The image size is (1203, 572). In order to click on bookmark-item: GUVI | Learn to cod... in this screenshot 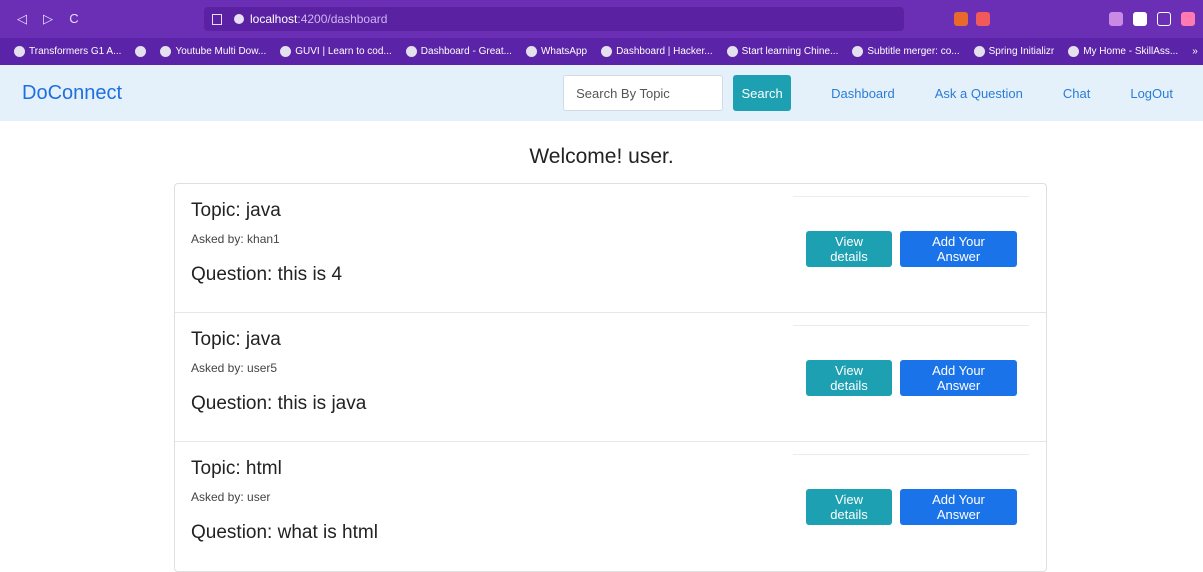, I will do `click(336, 51)`.